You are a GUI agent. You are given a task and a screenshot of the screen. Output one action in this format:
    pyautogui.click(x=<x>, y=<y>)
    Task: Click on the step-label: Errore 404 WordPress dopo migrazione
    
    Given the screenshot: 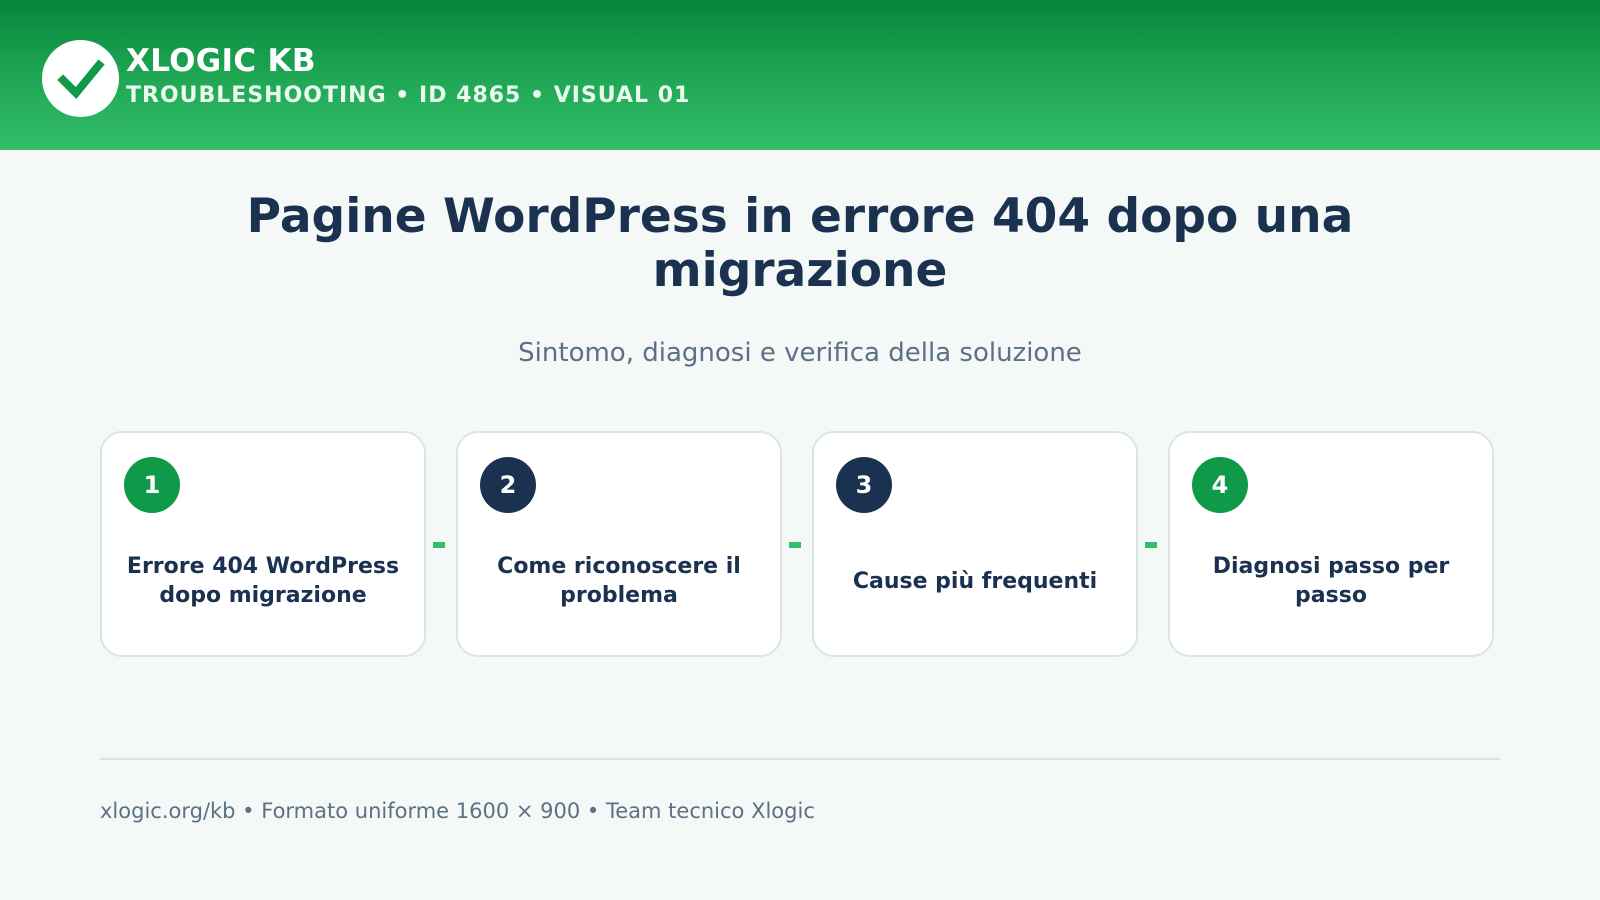 What is the action you would take?
    pyautogui.click(x=263, y=581)
    